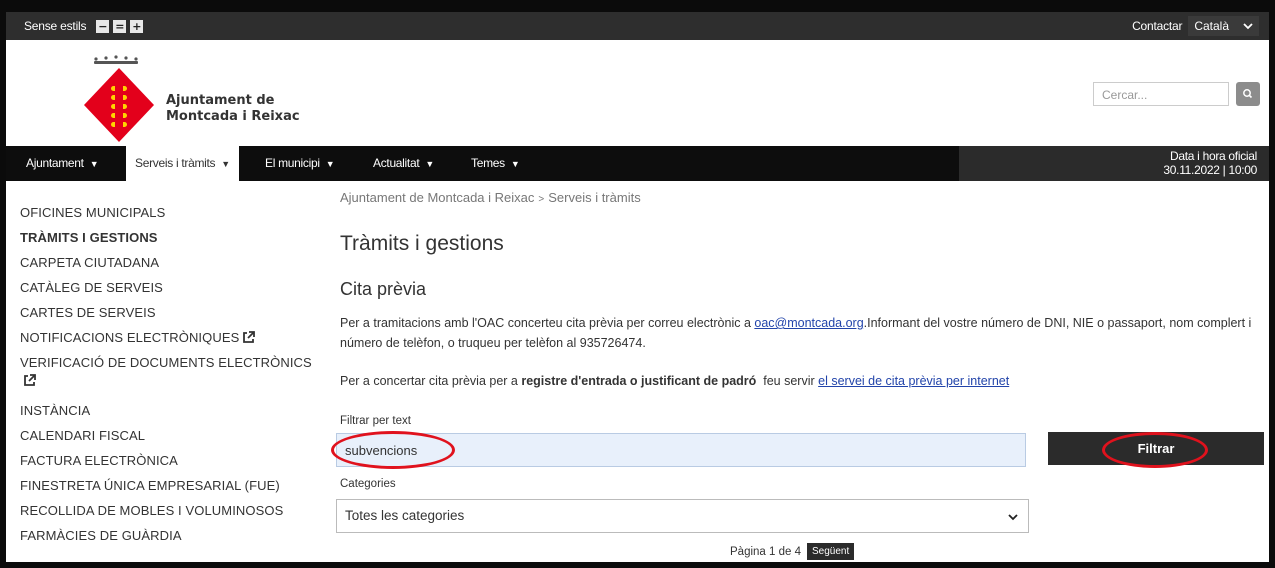  Describe the element at coordinates (1210, 170) in the screenshot. I see `clock-value: 30.11.2022 | 10:00` at that location.